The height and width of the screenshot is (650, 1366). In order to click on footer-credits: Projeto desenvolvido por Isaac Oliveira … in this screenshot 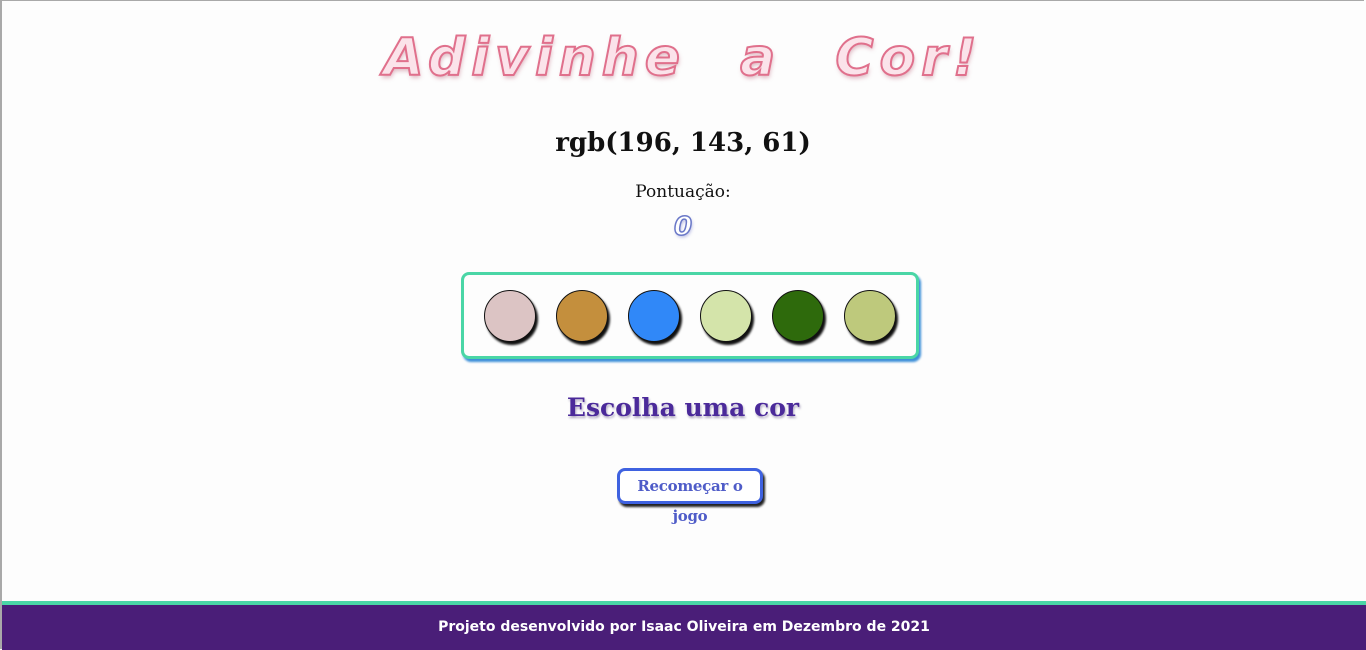, I will do `click(684, 627)`.